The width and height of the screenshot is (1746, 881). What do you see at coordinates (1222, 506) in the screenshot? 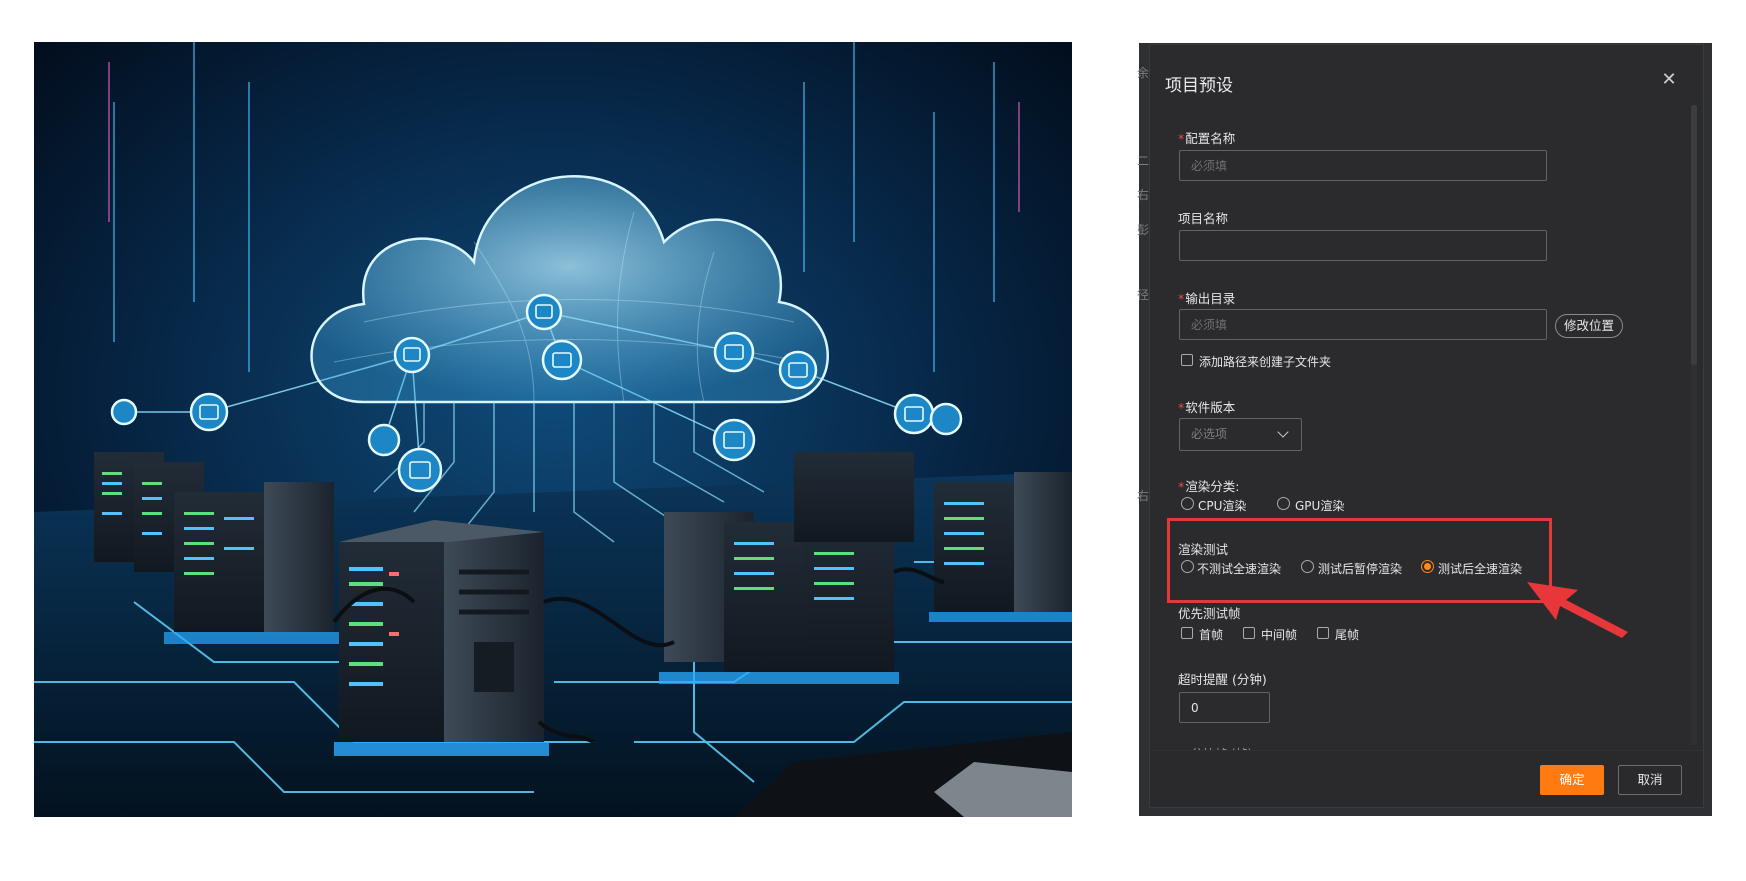
I see `render-type-cpu-label: CPU渲染` at bounding box center [1222, 506].